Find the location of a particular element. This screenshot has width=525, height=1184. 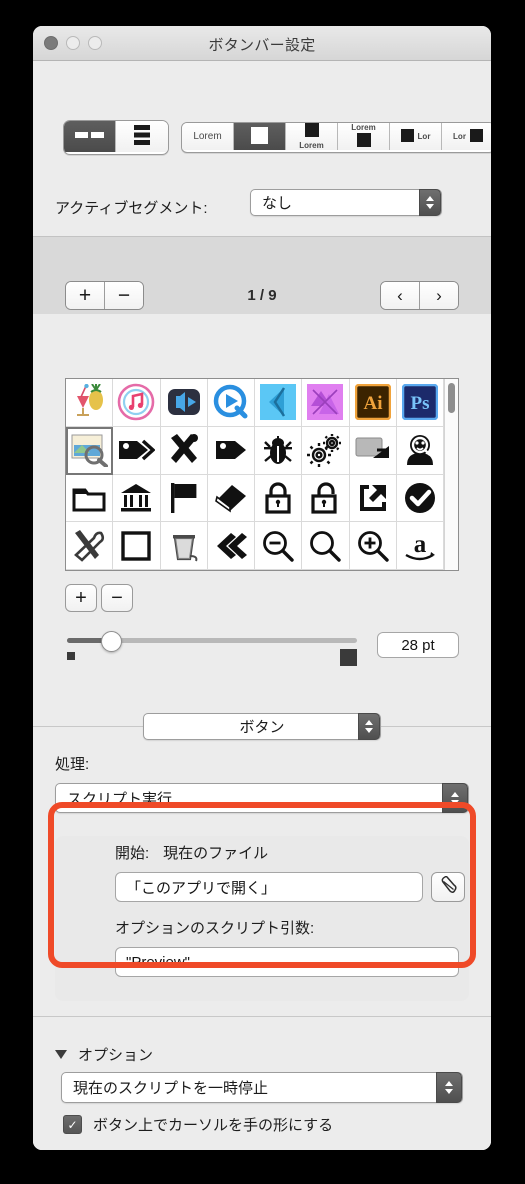

next-segment-button: › is located at coordinates (439, 295).